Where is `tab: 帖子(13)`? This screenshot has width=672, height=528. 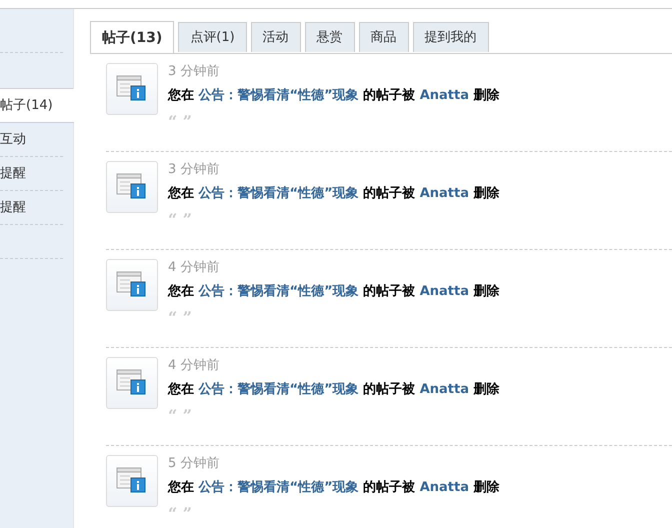 tab: 帖子(13) is located at coordinates (132, 37).